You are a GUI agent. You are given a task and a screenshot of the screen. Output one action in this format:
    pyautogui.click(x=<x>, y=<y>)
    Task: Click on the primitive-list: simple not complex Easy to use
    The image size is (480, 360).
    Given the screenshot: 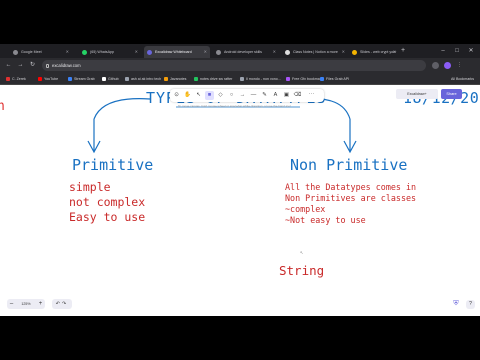 What is the action you would take?
    pyautogui.click(x=107, y=202)
    